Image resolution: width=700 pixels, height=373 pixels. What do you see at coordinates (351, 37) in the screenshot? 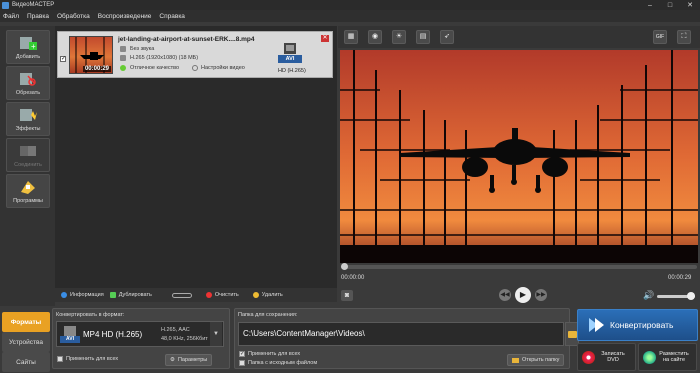
I see `crop-icon: ▦` at bounding box center [351, 37].